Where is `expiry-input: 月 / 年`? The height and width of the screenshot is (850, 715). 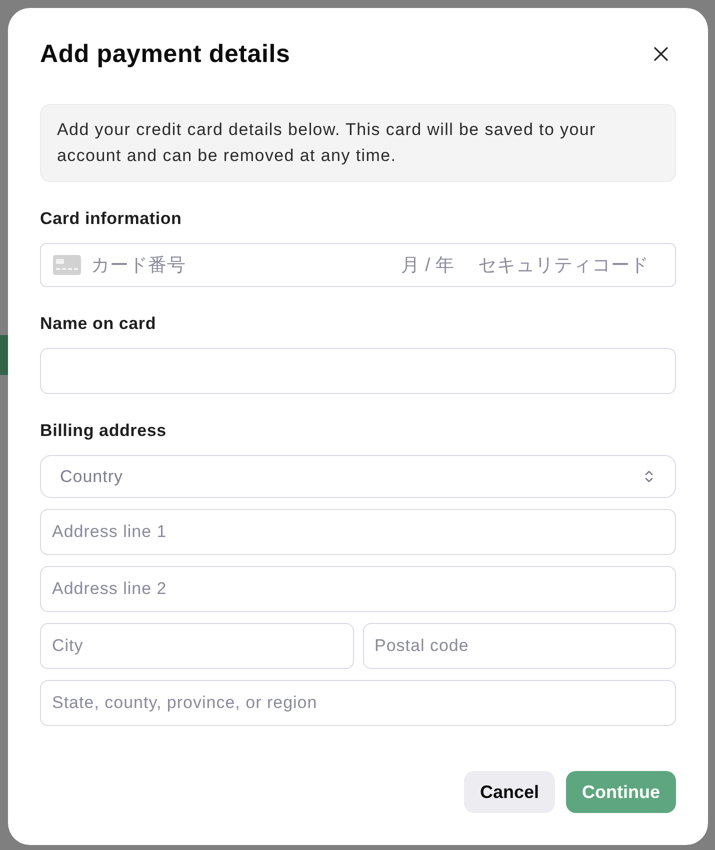
expiry-input: 月 / 年 is located at coordinates (439, 265).